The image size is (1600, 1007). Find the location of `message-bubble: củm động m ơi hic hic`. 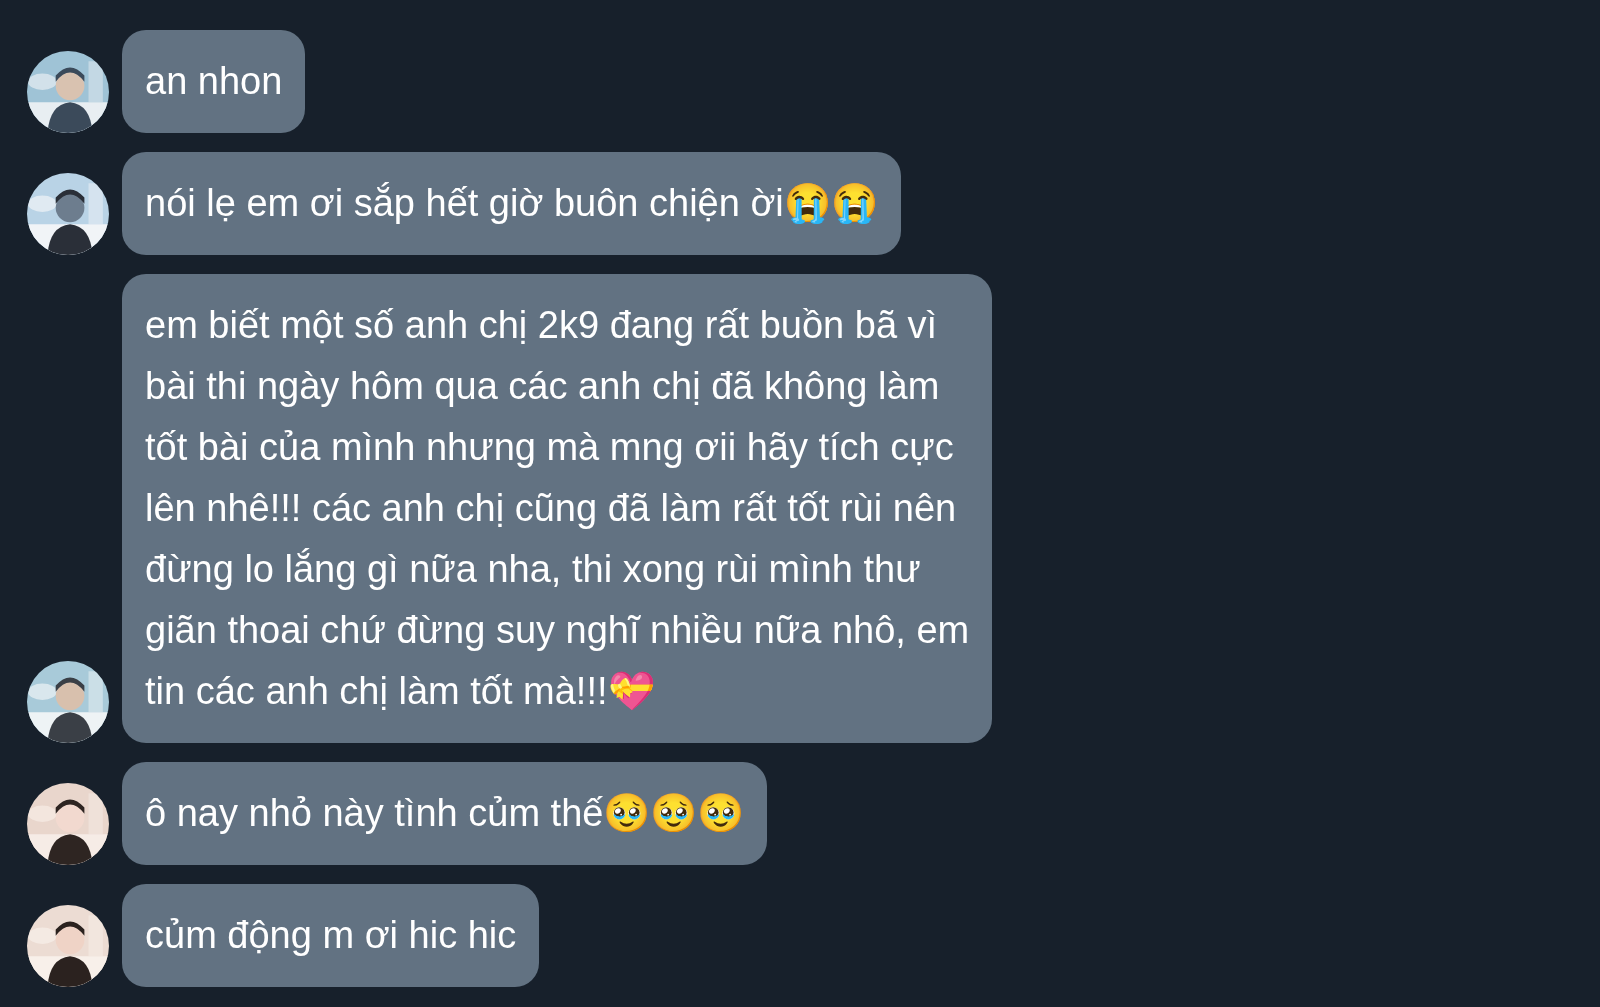

message-bubble: củm động m ơi hic hic is located at coordinates (331, 935).